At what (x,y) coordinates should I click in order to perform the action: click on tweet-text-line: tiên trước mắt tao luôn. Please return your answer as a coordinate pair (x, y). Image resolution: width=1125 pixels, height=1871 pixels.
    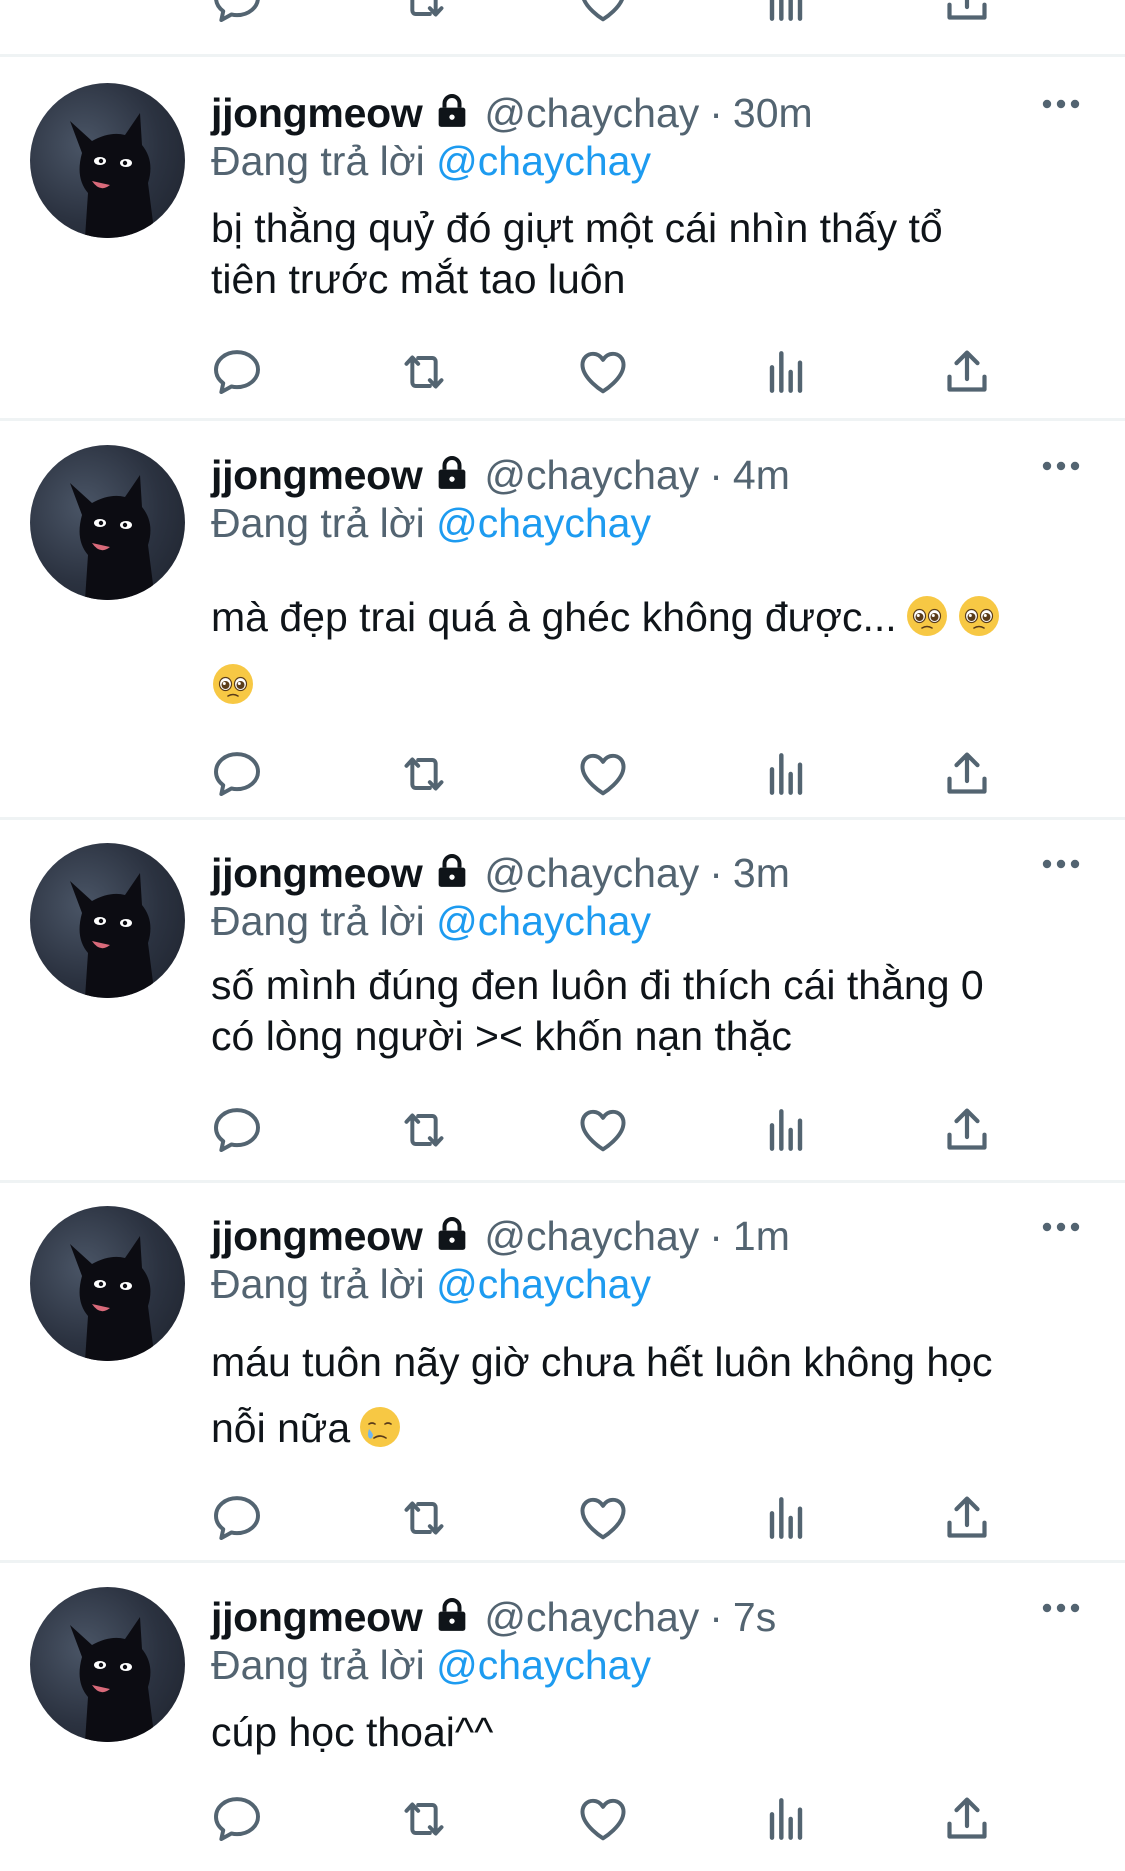
    Looking at the image, I should click on (418, 279).